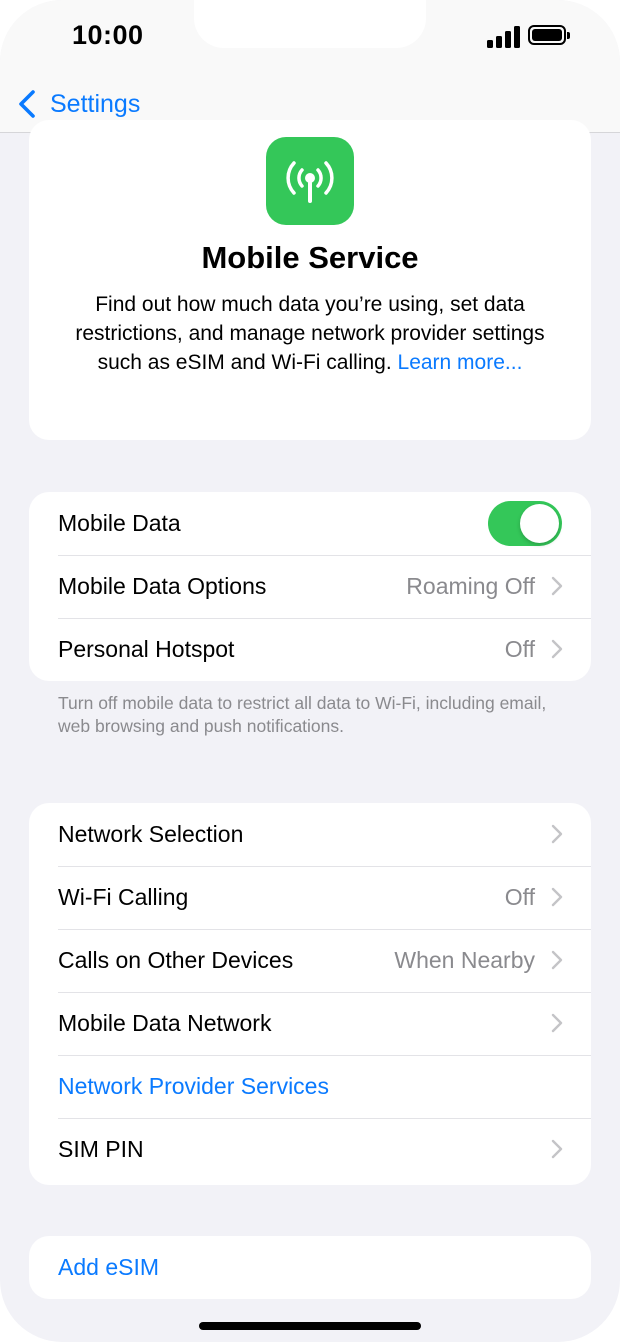 The image size is (620, 1342). Describe the element at coordinates (310, 1149) in the screenshot. I see `sim-pin-row: SIM PIN` at that location.